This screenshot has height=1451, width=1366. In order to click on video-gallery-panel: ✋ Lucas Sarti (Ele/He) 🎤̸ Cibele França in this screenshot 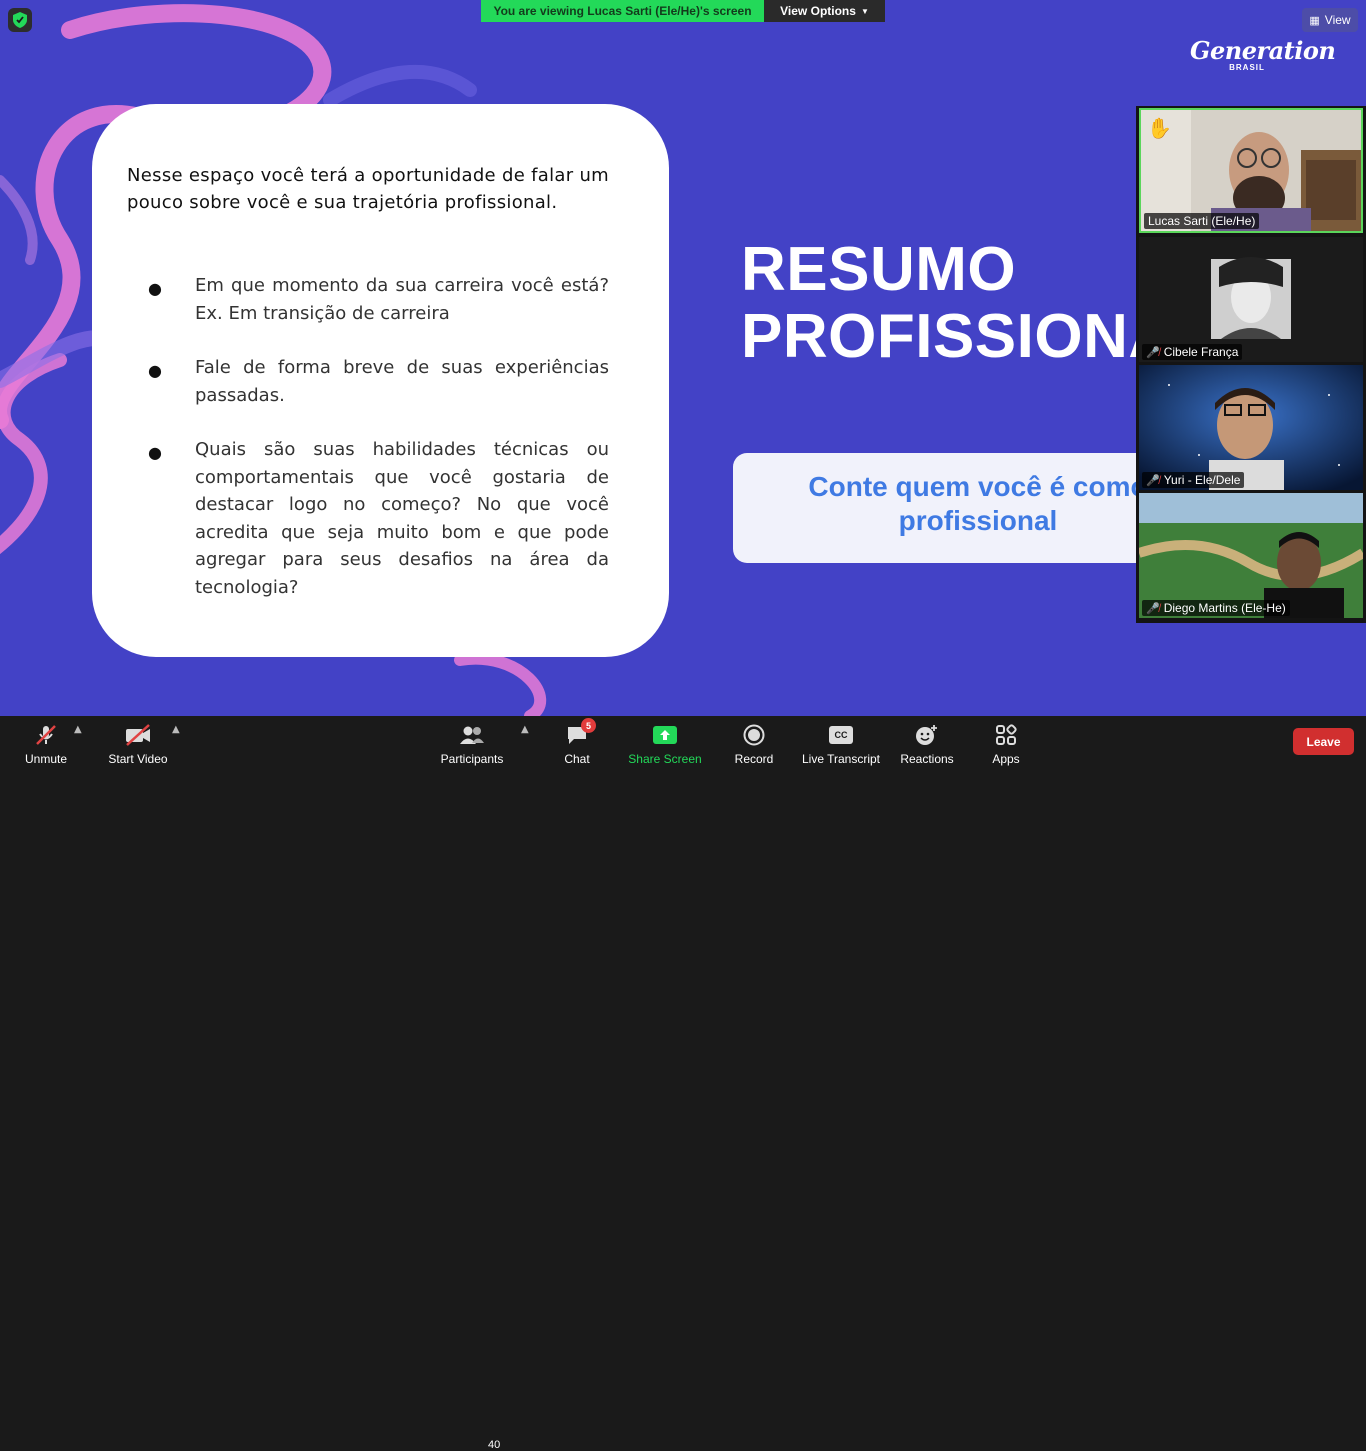, I will do `click(1251, 364)`.